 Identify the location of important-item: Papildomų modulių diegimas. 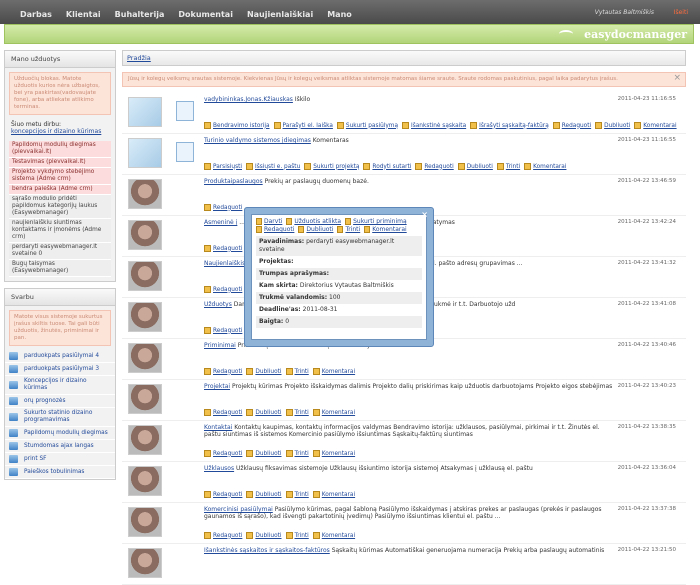
(60, 433).